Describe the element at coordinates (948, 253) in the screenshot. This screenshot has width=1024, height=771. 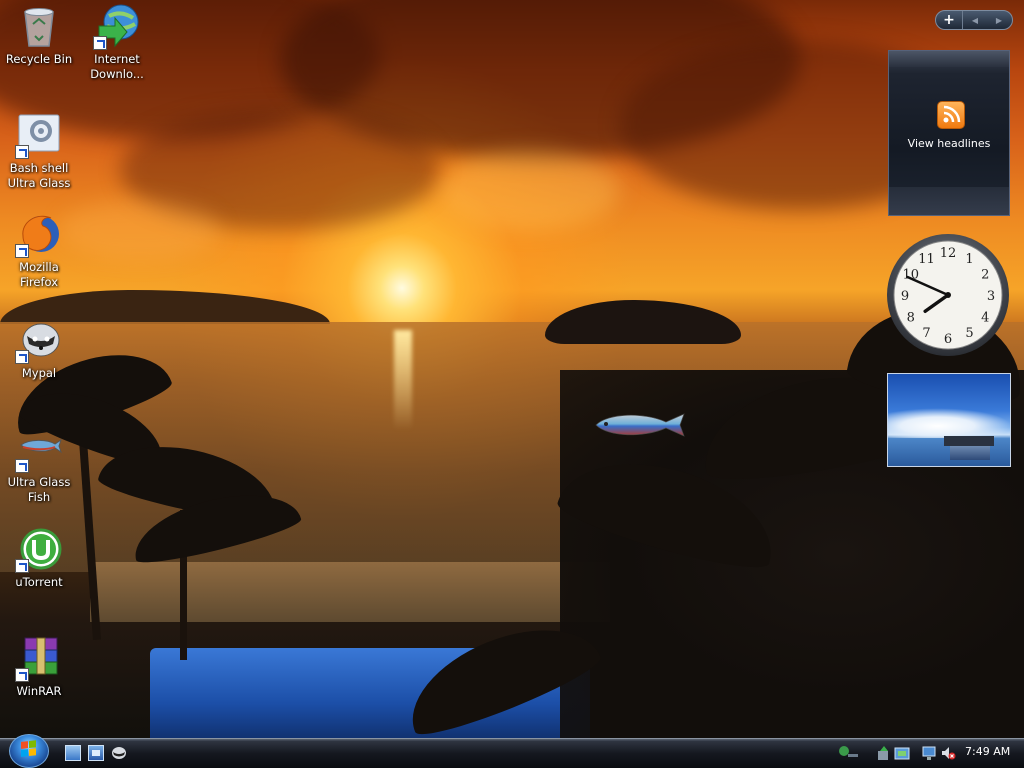
I see `clock-number: 12` at that location.